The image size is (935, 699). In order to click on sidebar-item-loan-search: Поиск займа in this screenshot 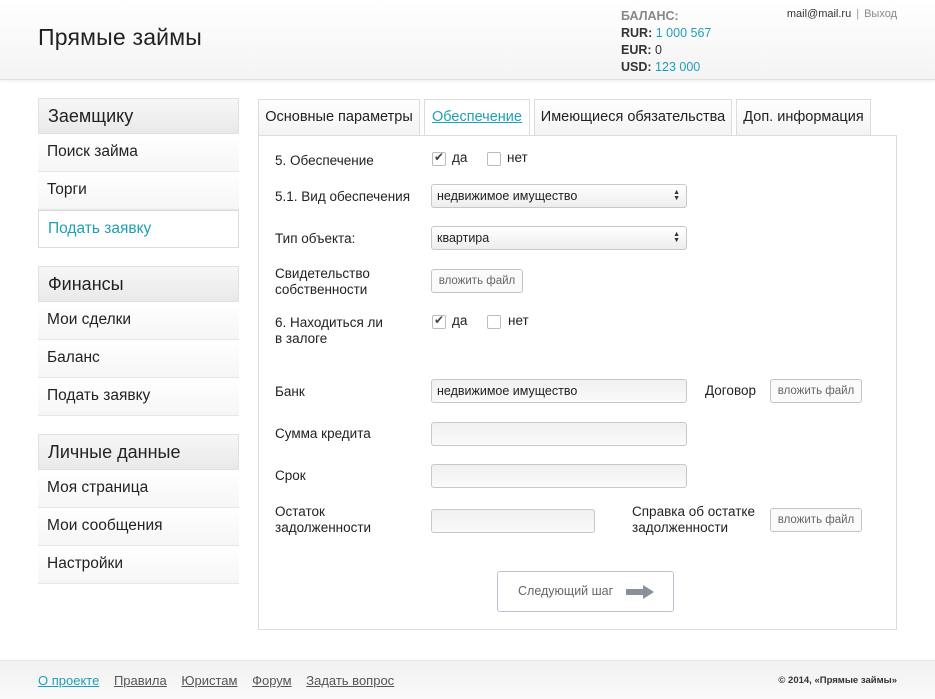, I will do `click(138, 153)`.